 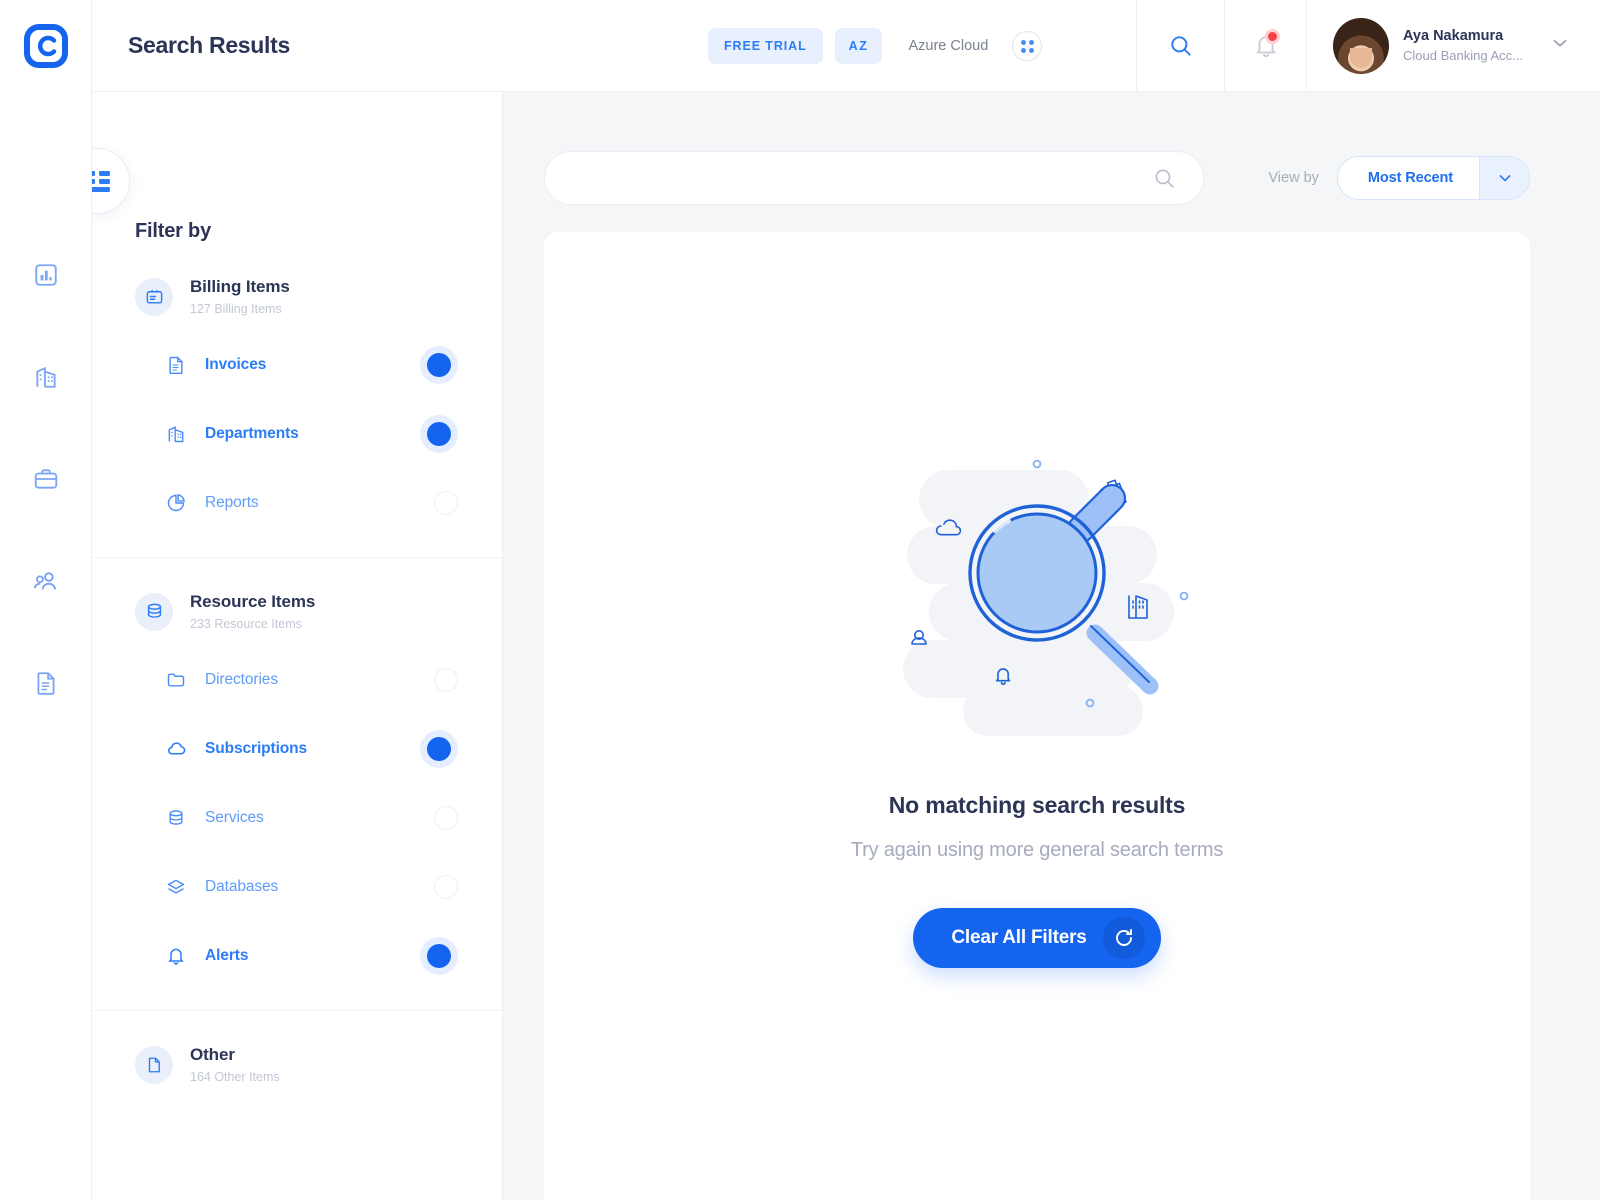 What do you see at coordinates (154, 611) in the screenshot?
I see `database-icon` at bounding box center [154, 611].